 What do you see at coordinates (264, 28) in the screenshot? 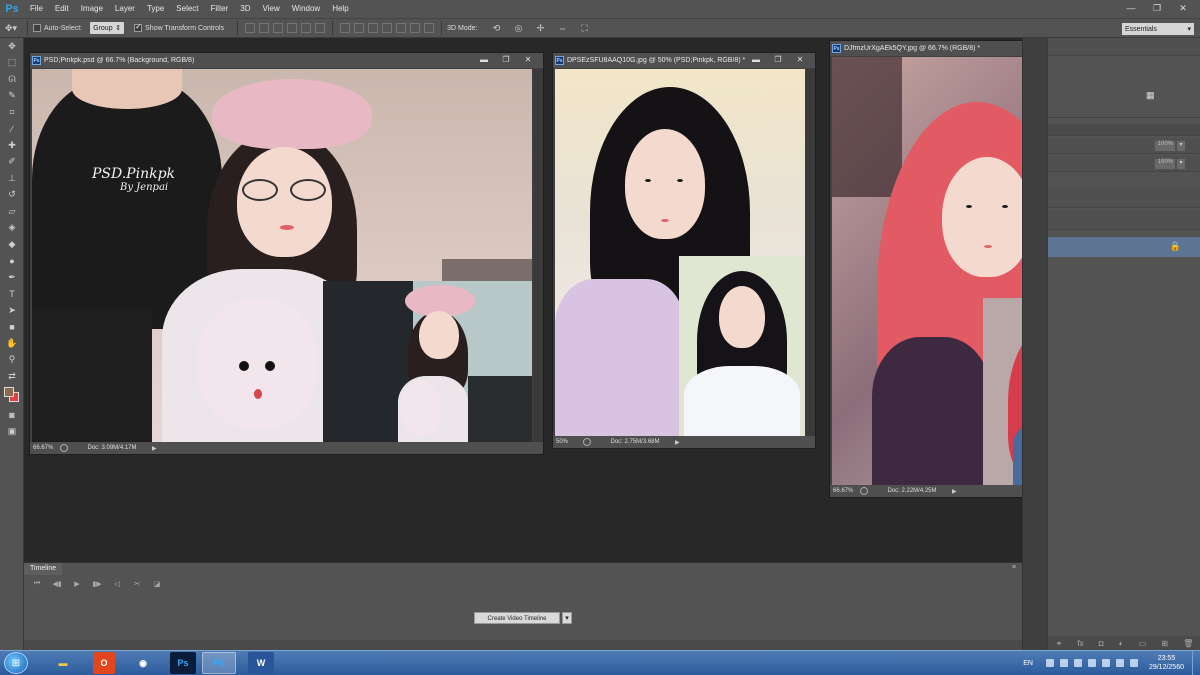
I see `align-vcenter-icon` at bounding box center [264, 28].